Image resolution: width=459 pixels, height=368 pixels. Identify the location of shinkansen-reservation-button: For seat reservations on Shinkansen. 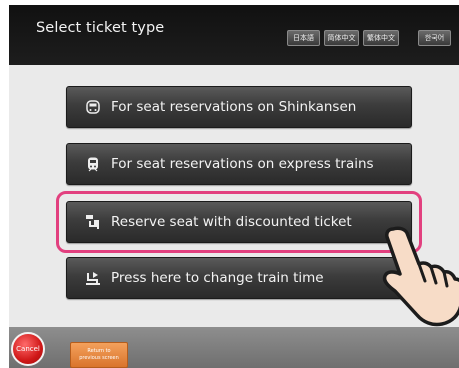
(239, 107).